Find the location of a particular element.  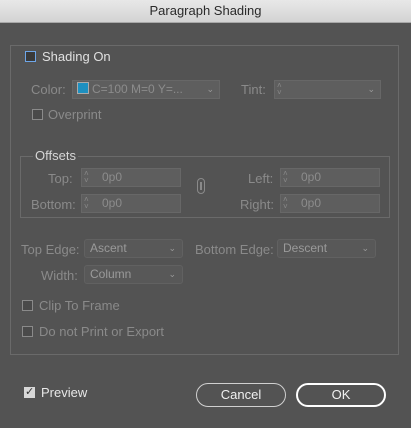

offset-top-value: 0p0 is located at coordinates (112, 177).